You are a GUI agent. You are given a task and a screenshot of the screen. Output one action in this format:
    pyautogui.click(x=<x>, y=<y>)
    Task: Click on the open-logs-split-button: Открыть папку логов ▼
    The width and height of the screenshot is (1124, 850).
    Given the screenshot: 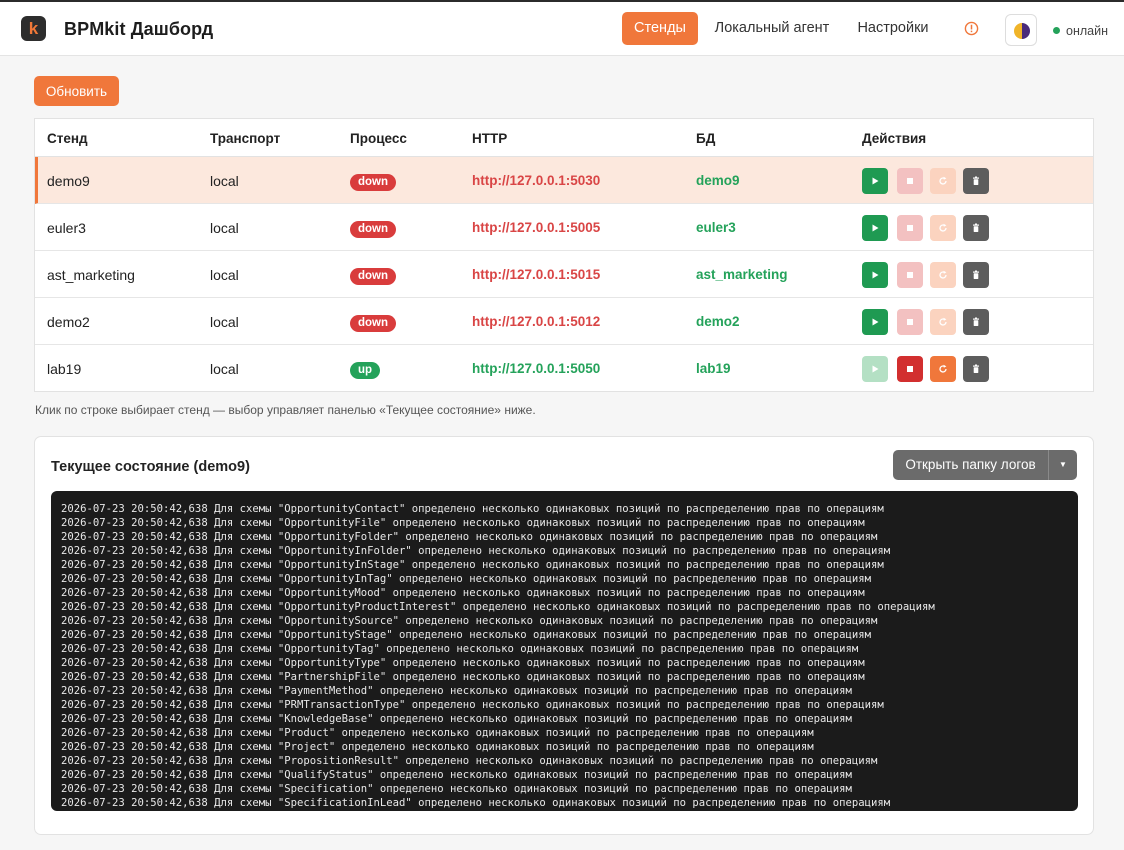 What is the action you would take?
    pyautogui.click(x=985, y=465)
    